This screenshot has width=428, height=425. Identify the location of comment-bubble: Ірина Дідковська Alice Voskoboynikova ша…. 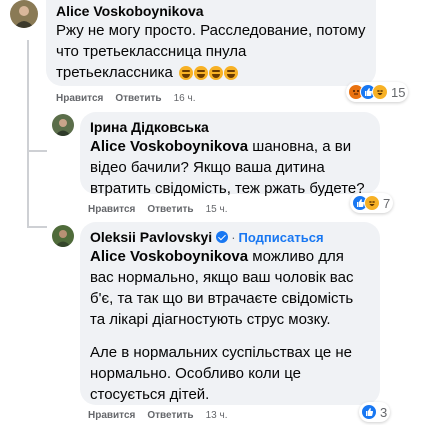
(230, 154).